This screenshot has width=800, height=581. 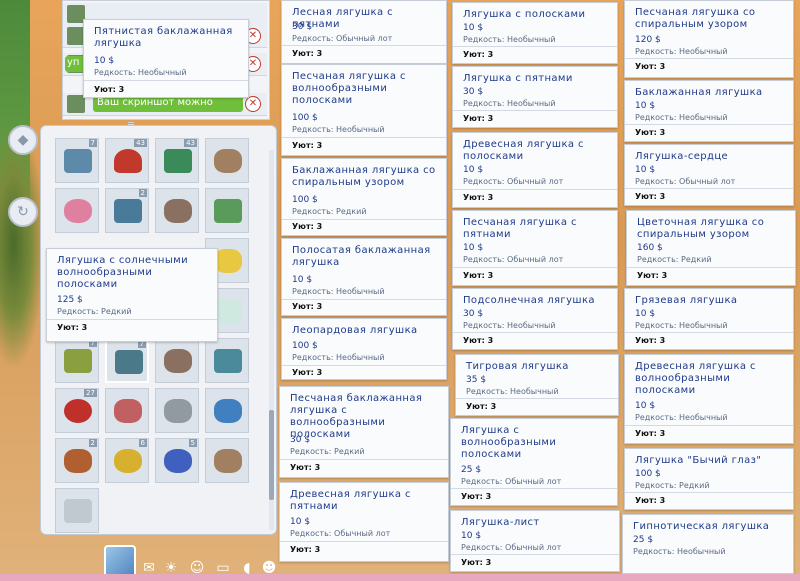 I want to click on plant-item, so click(x=78, y=361).